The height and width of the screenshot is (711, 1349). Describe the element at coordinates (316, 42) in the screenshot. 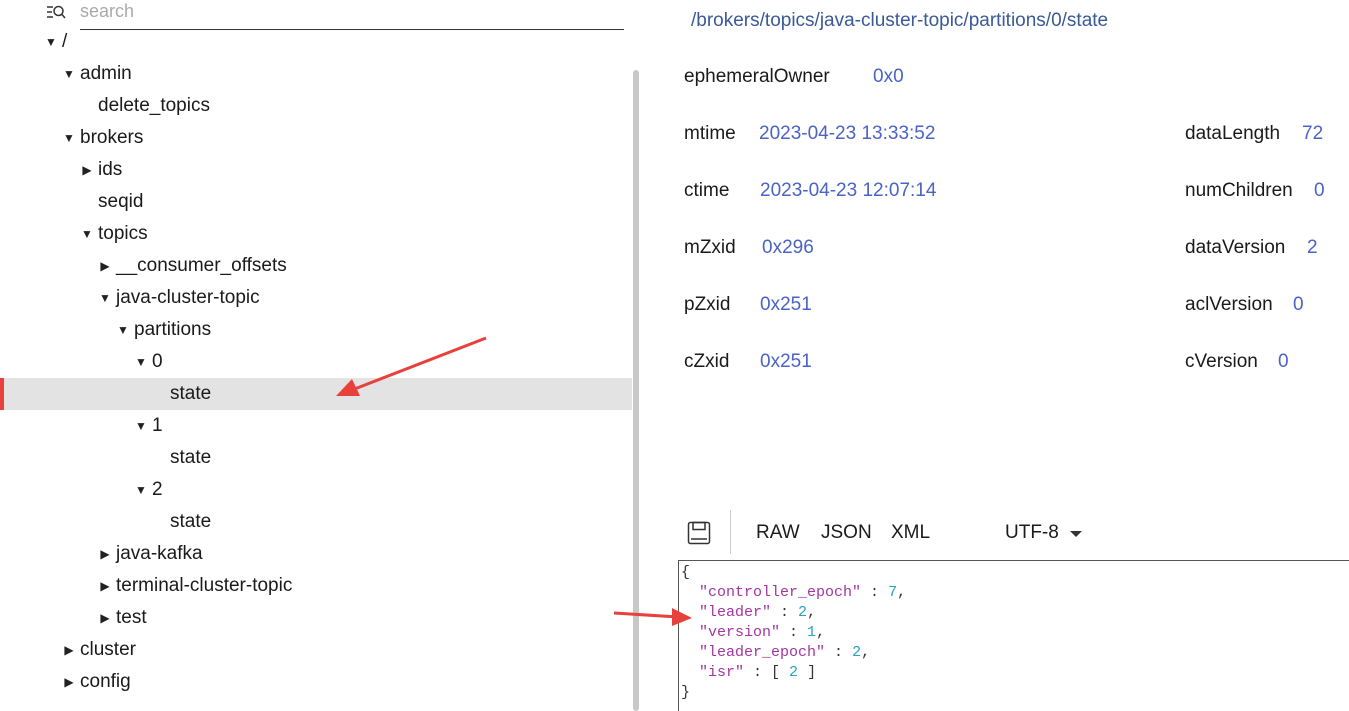

I see `tree-node-root: ▼ /` at that location.